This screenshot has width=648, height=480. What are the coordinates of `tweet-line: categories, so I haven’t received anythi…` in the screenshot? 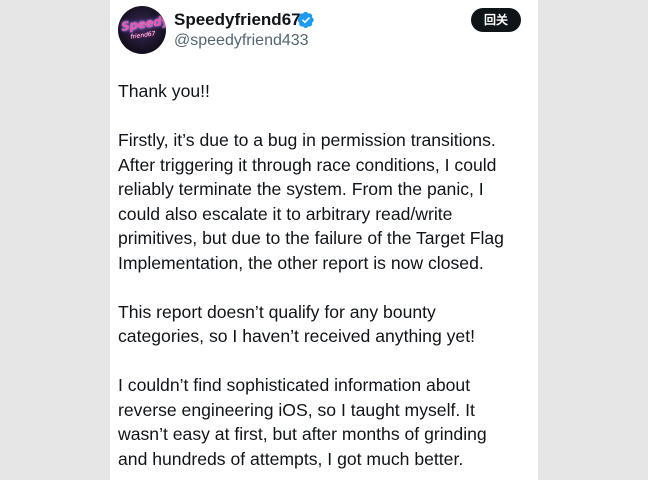 It's located at (296, 336).